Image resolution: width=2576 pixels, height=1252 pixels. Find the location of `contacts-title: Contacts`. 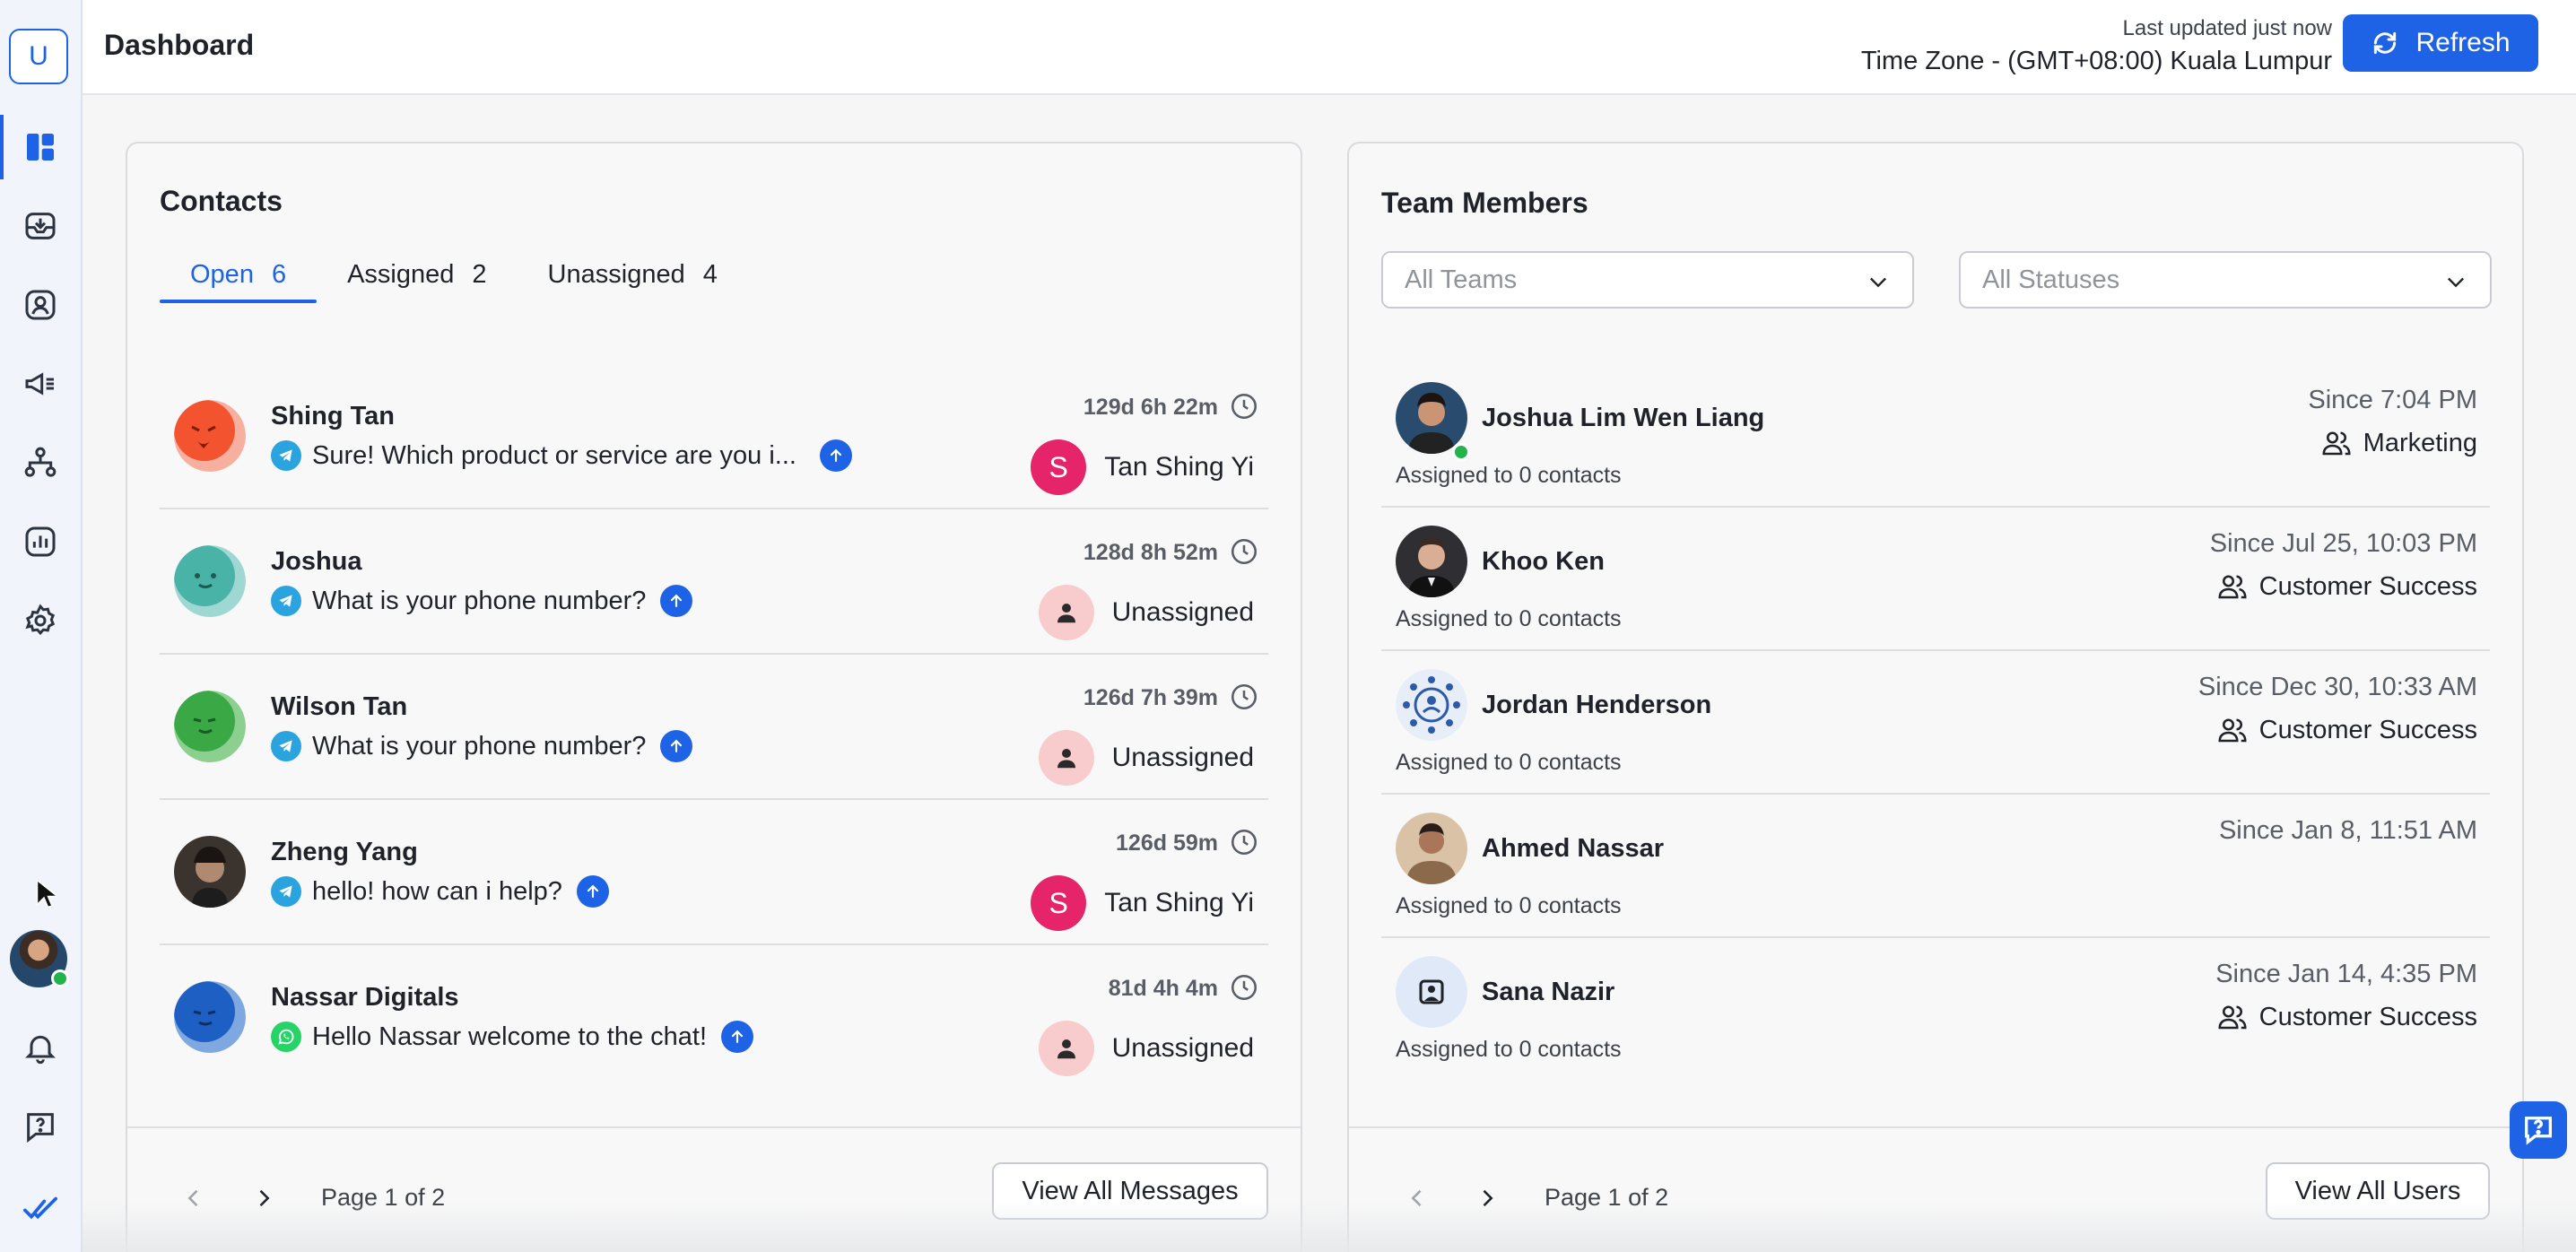

contacts-title: Contacts is located at coordinates (221, 201).